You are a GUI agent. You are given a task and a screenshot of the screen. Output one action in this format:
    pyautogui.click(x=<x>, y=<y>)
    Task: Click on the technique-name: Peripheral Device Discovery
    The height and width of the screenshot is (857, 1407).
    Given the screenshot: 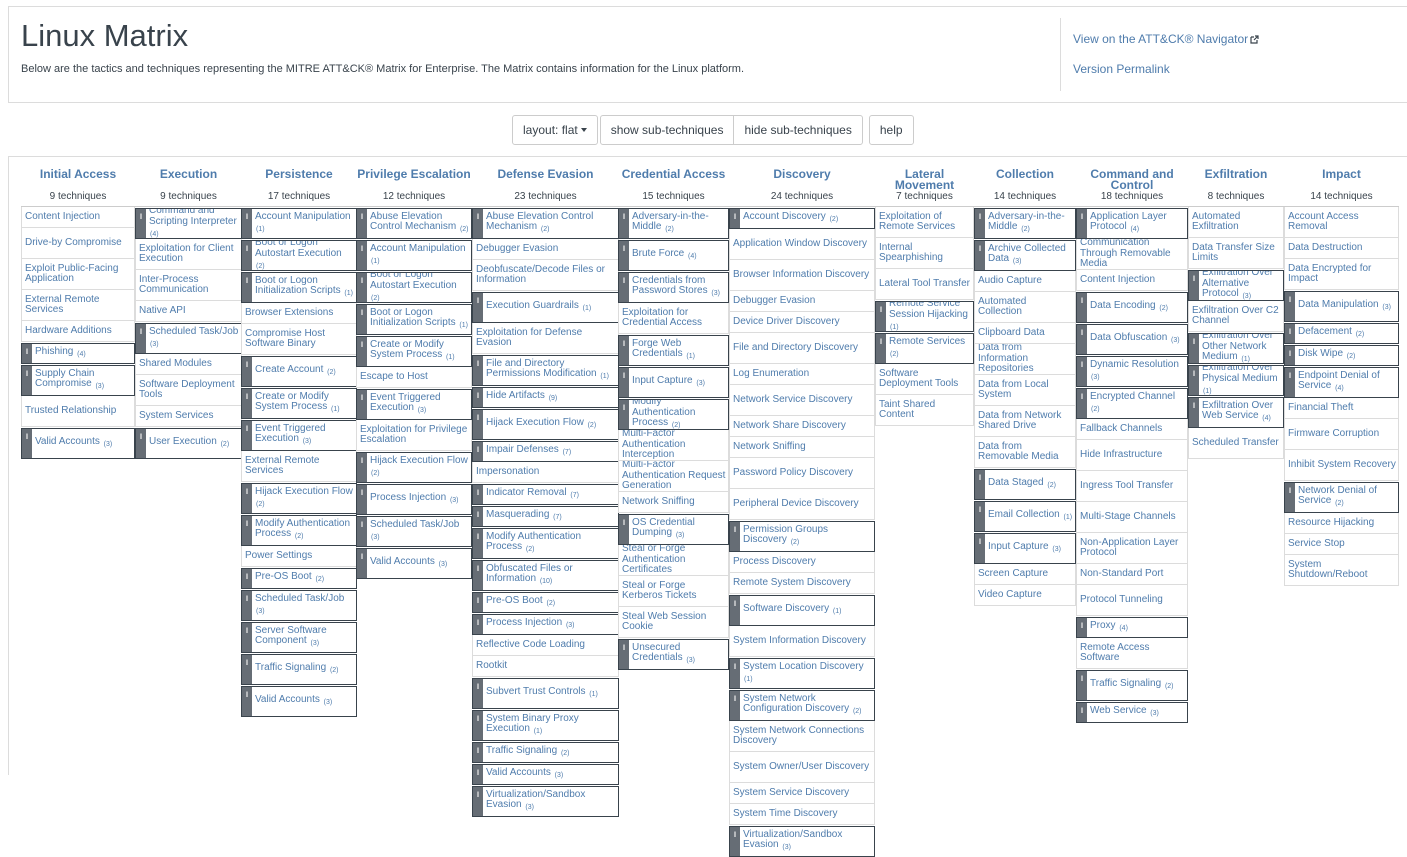 What is the action you would take?
    pyautogui.click(x=796, y=503)
    